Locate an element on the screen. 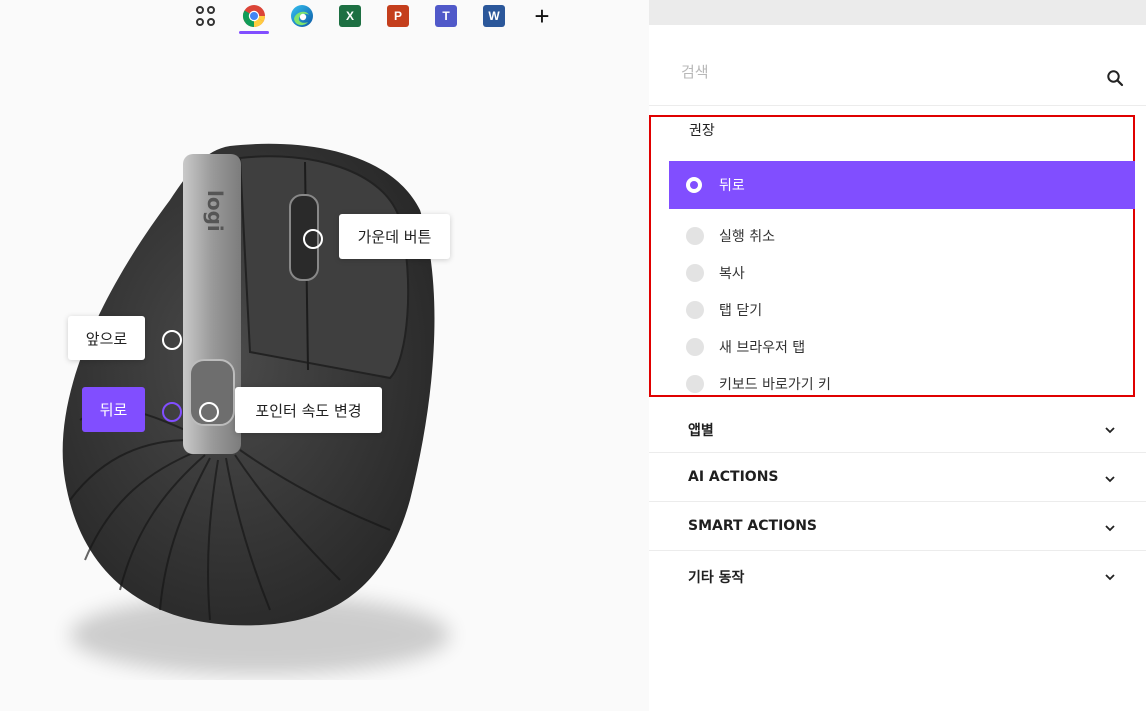 The image size is (1146, 711). recommended-title: 권장 is located at coordinates (702, 131).